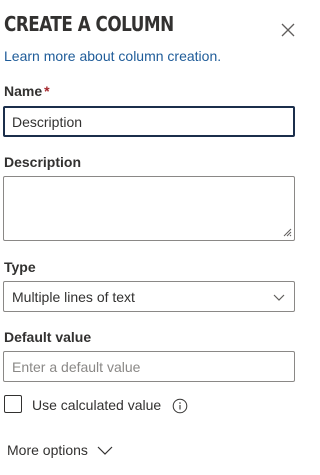 The width and height of the screenshot is (320, 475). I want to click on type-dropdown: Multiple lines of text, so click(149, 296).